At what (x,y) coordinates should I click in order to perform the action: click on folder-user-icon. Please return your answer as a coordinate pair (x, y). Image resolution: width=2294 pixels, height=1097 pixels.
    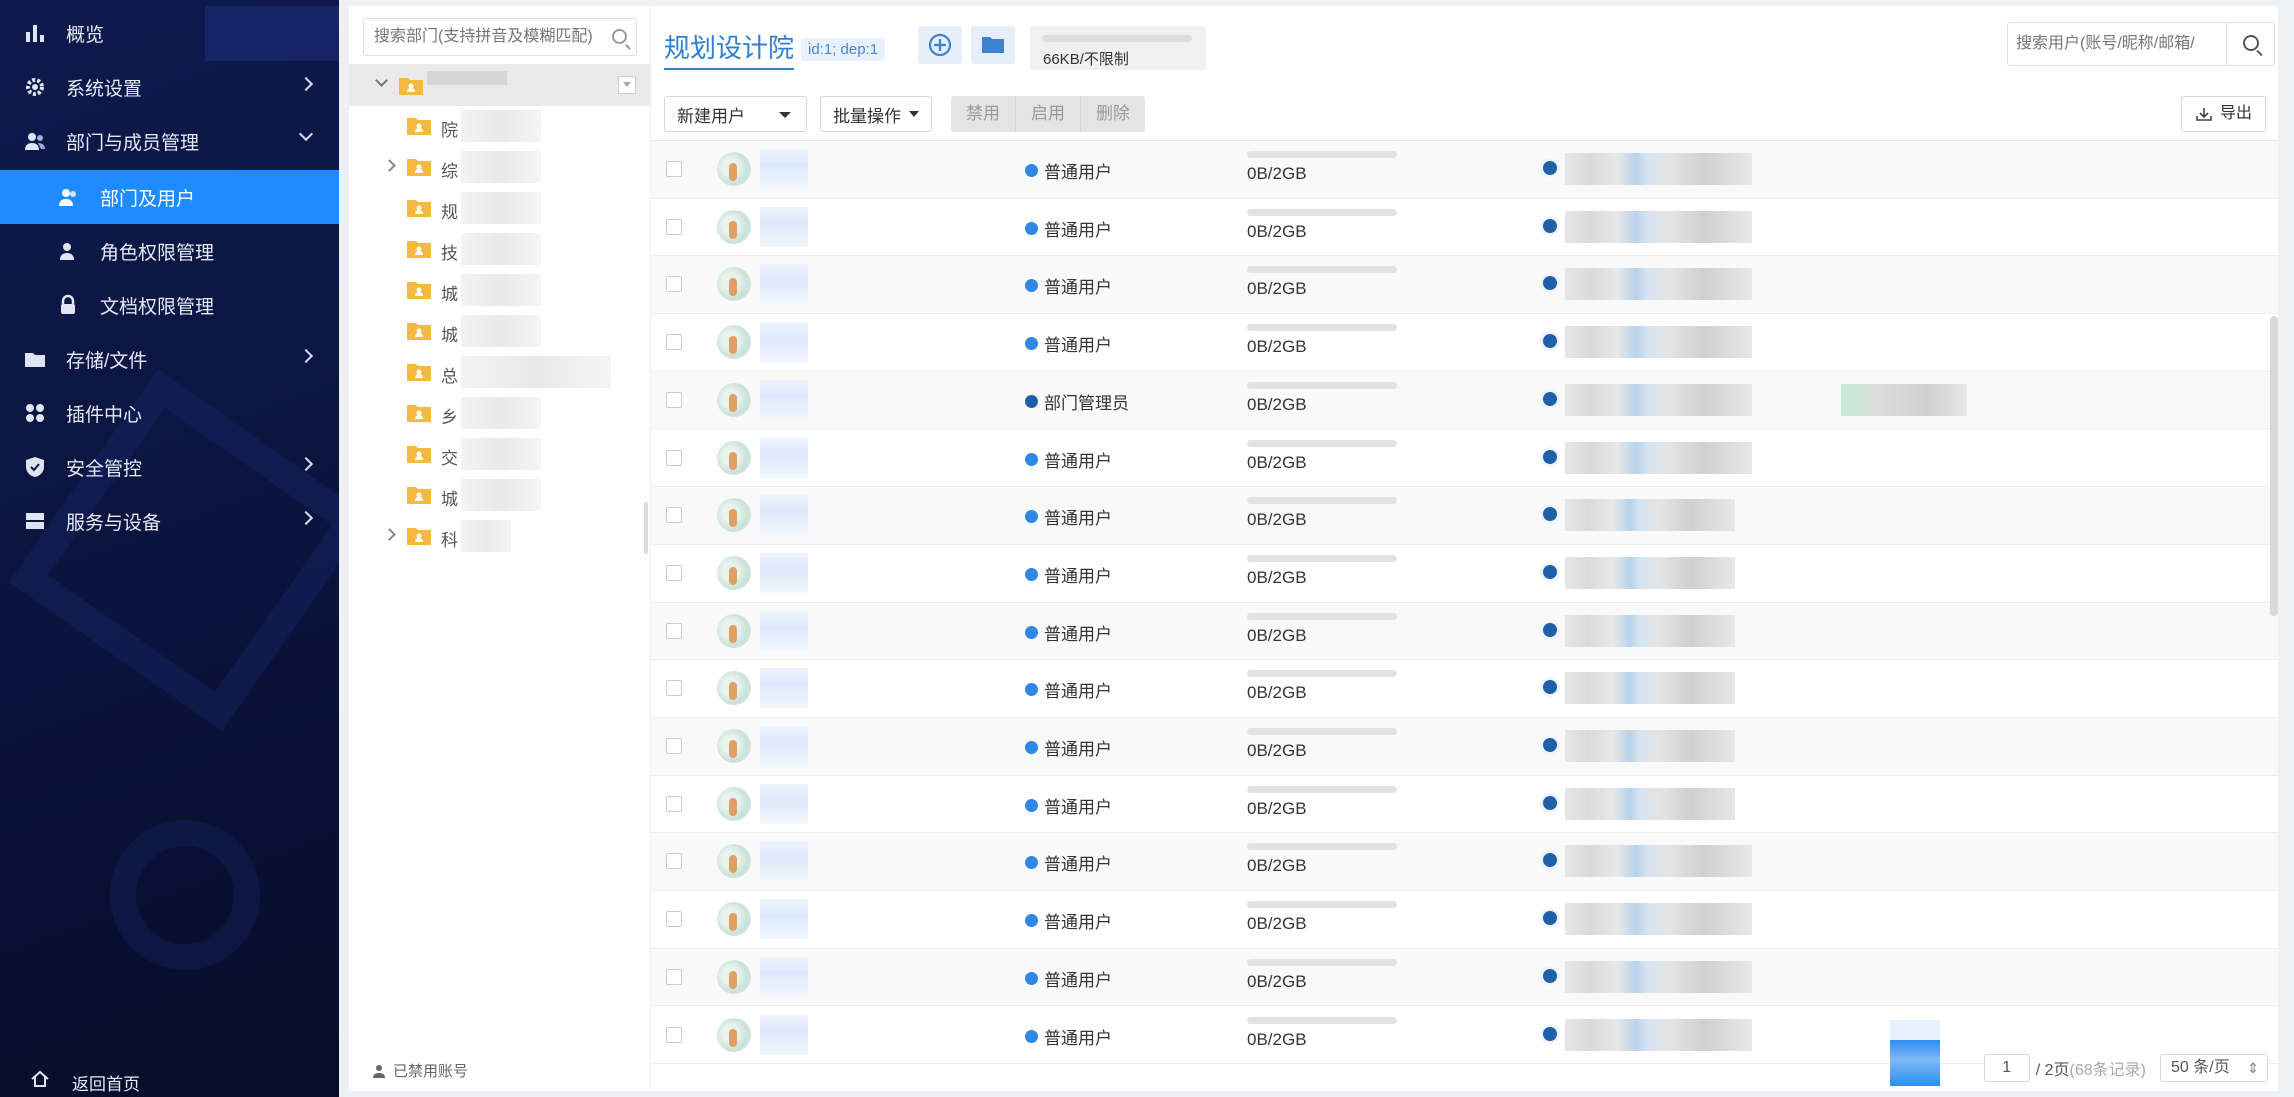
    Looking at the image, I should click on (411, 86).